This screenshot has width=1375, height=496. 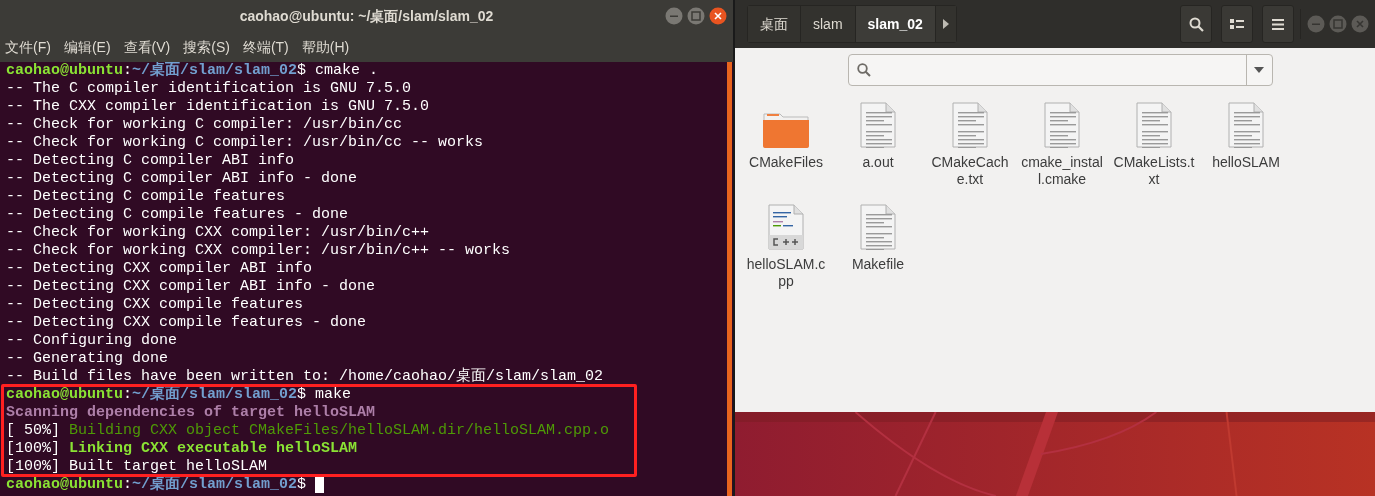 What do you see at coordinates (186, 323) in the screenshot?
I see `terminal-text: -- Detecting CXX compile features - done` at bounding box center [186, 323].